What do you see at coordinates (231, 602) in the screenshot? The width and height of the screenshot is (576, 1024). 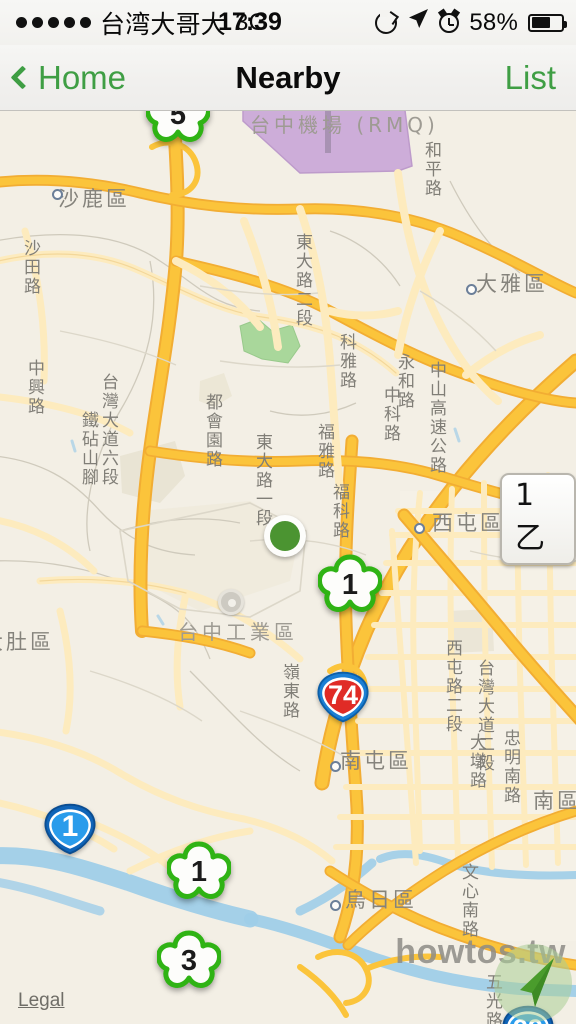 I see `poi-marker` at bounding box center [231, 602].